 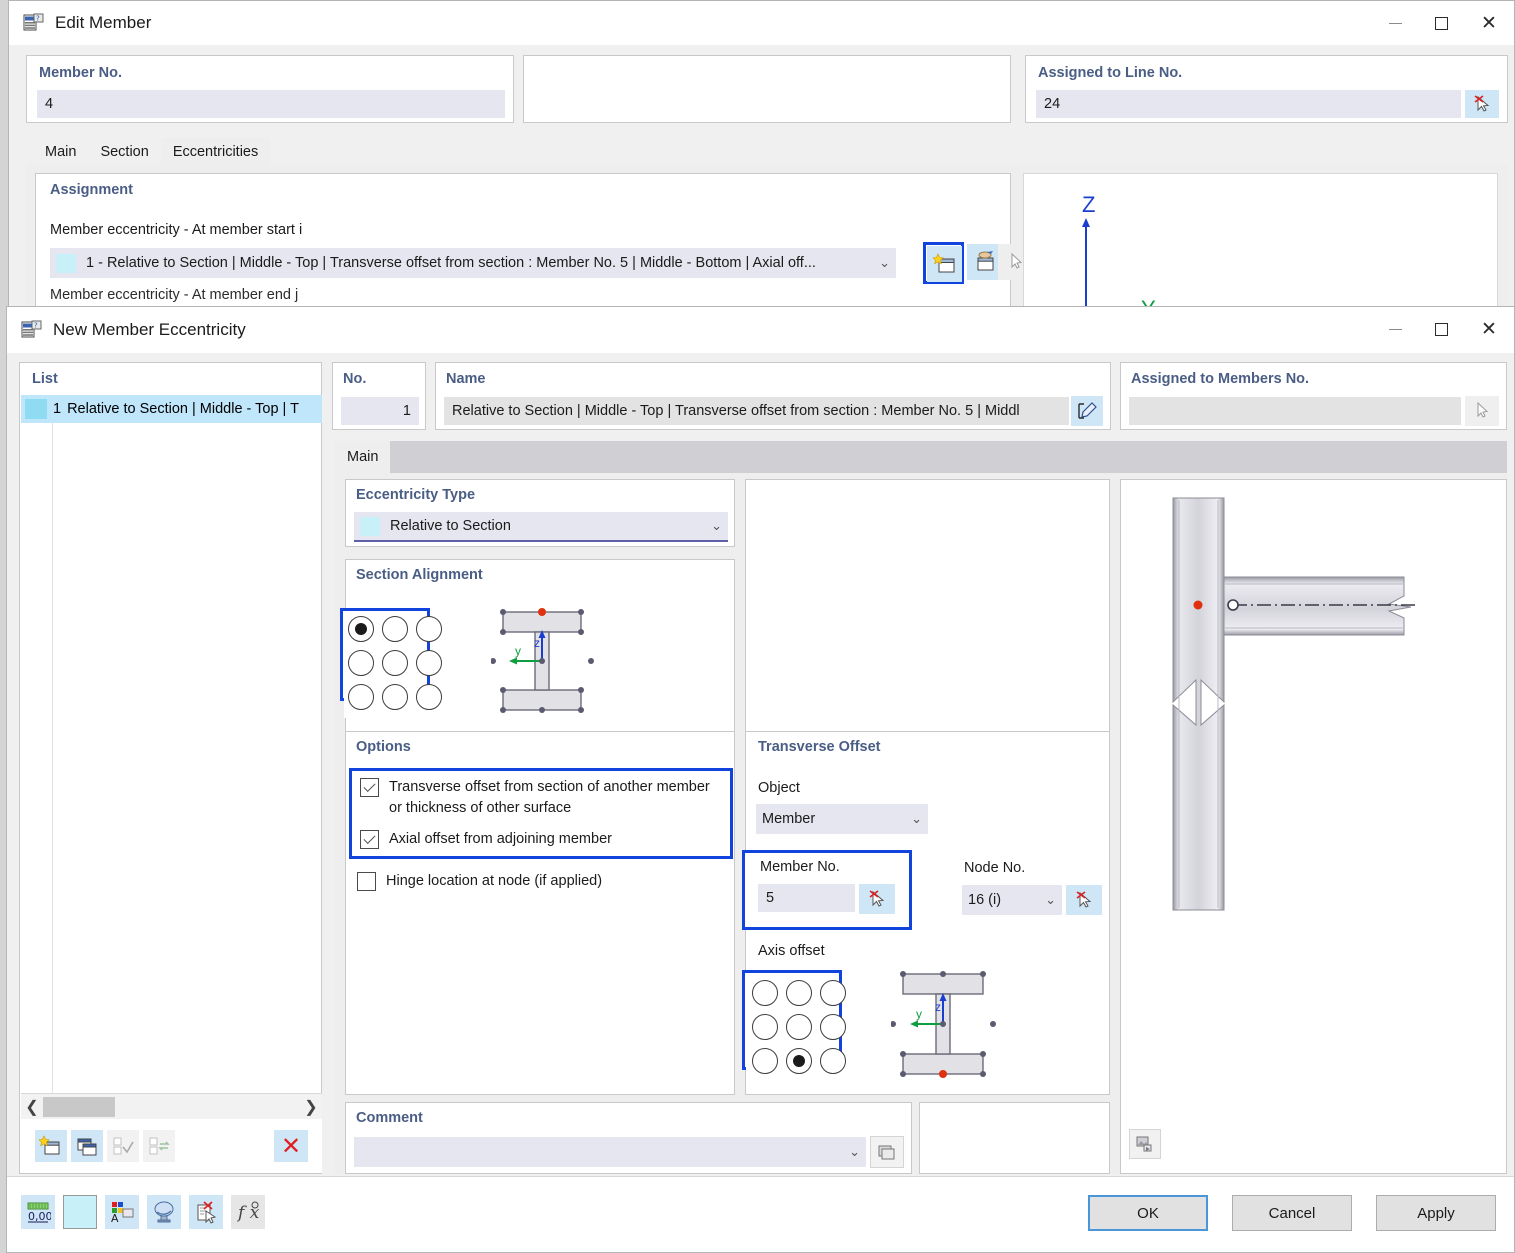 I want to click on rename-icon, so click(x=1087, y=411).